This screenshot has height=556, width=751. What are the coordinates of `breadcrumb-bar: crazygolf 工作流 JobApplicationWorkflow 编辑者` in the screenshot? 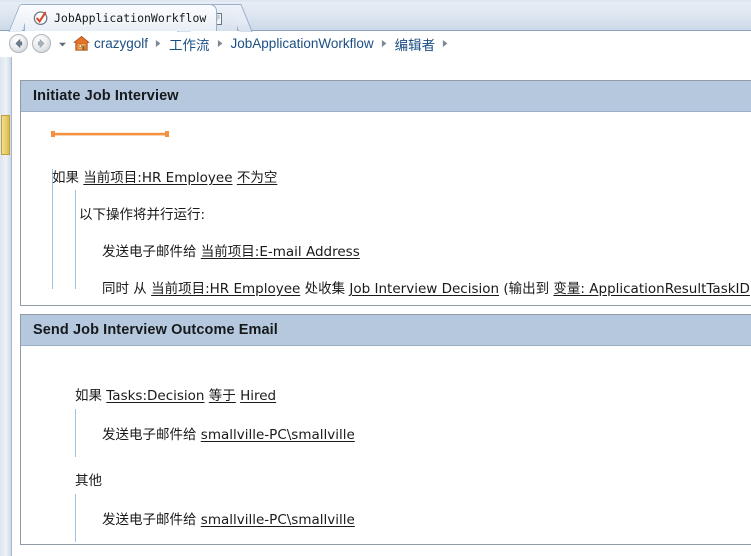 It's located at (375, 44).